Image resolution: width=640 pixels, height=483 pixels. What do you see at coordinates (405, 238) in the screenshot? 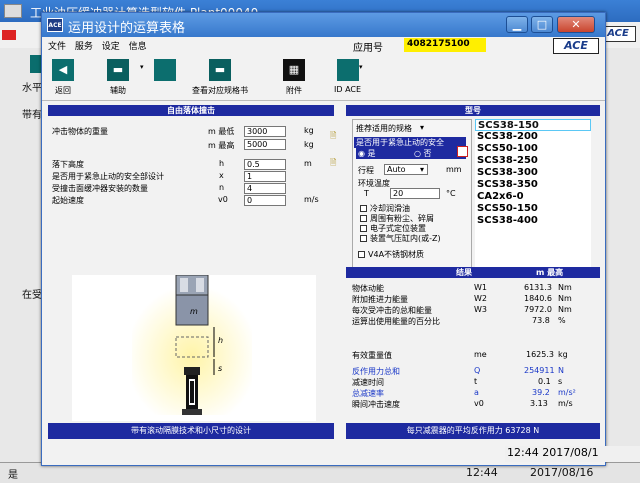
I see `opt-pneumatic-label: 装置气压缸内(或-Z)` at bounding box center [405, 238].